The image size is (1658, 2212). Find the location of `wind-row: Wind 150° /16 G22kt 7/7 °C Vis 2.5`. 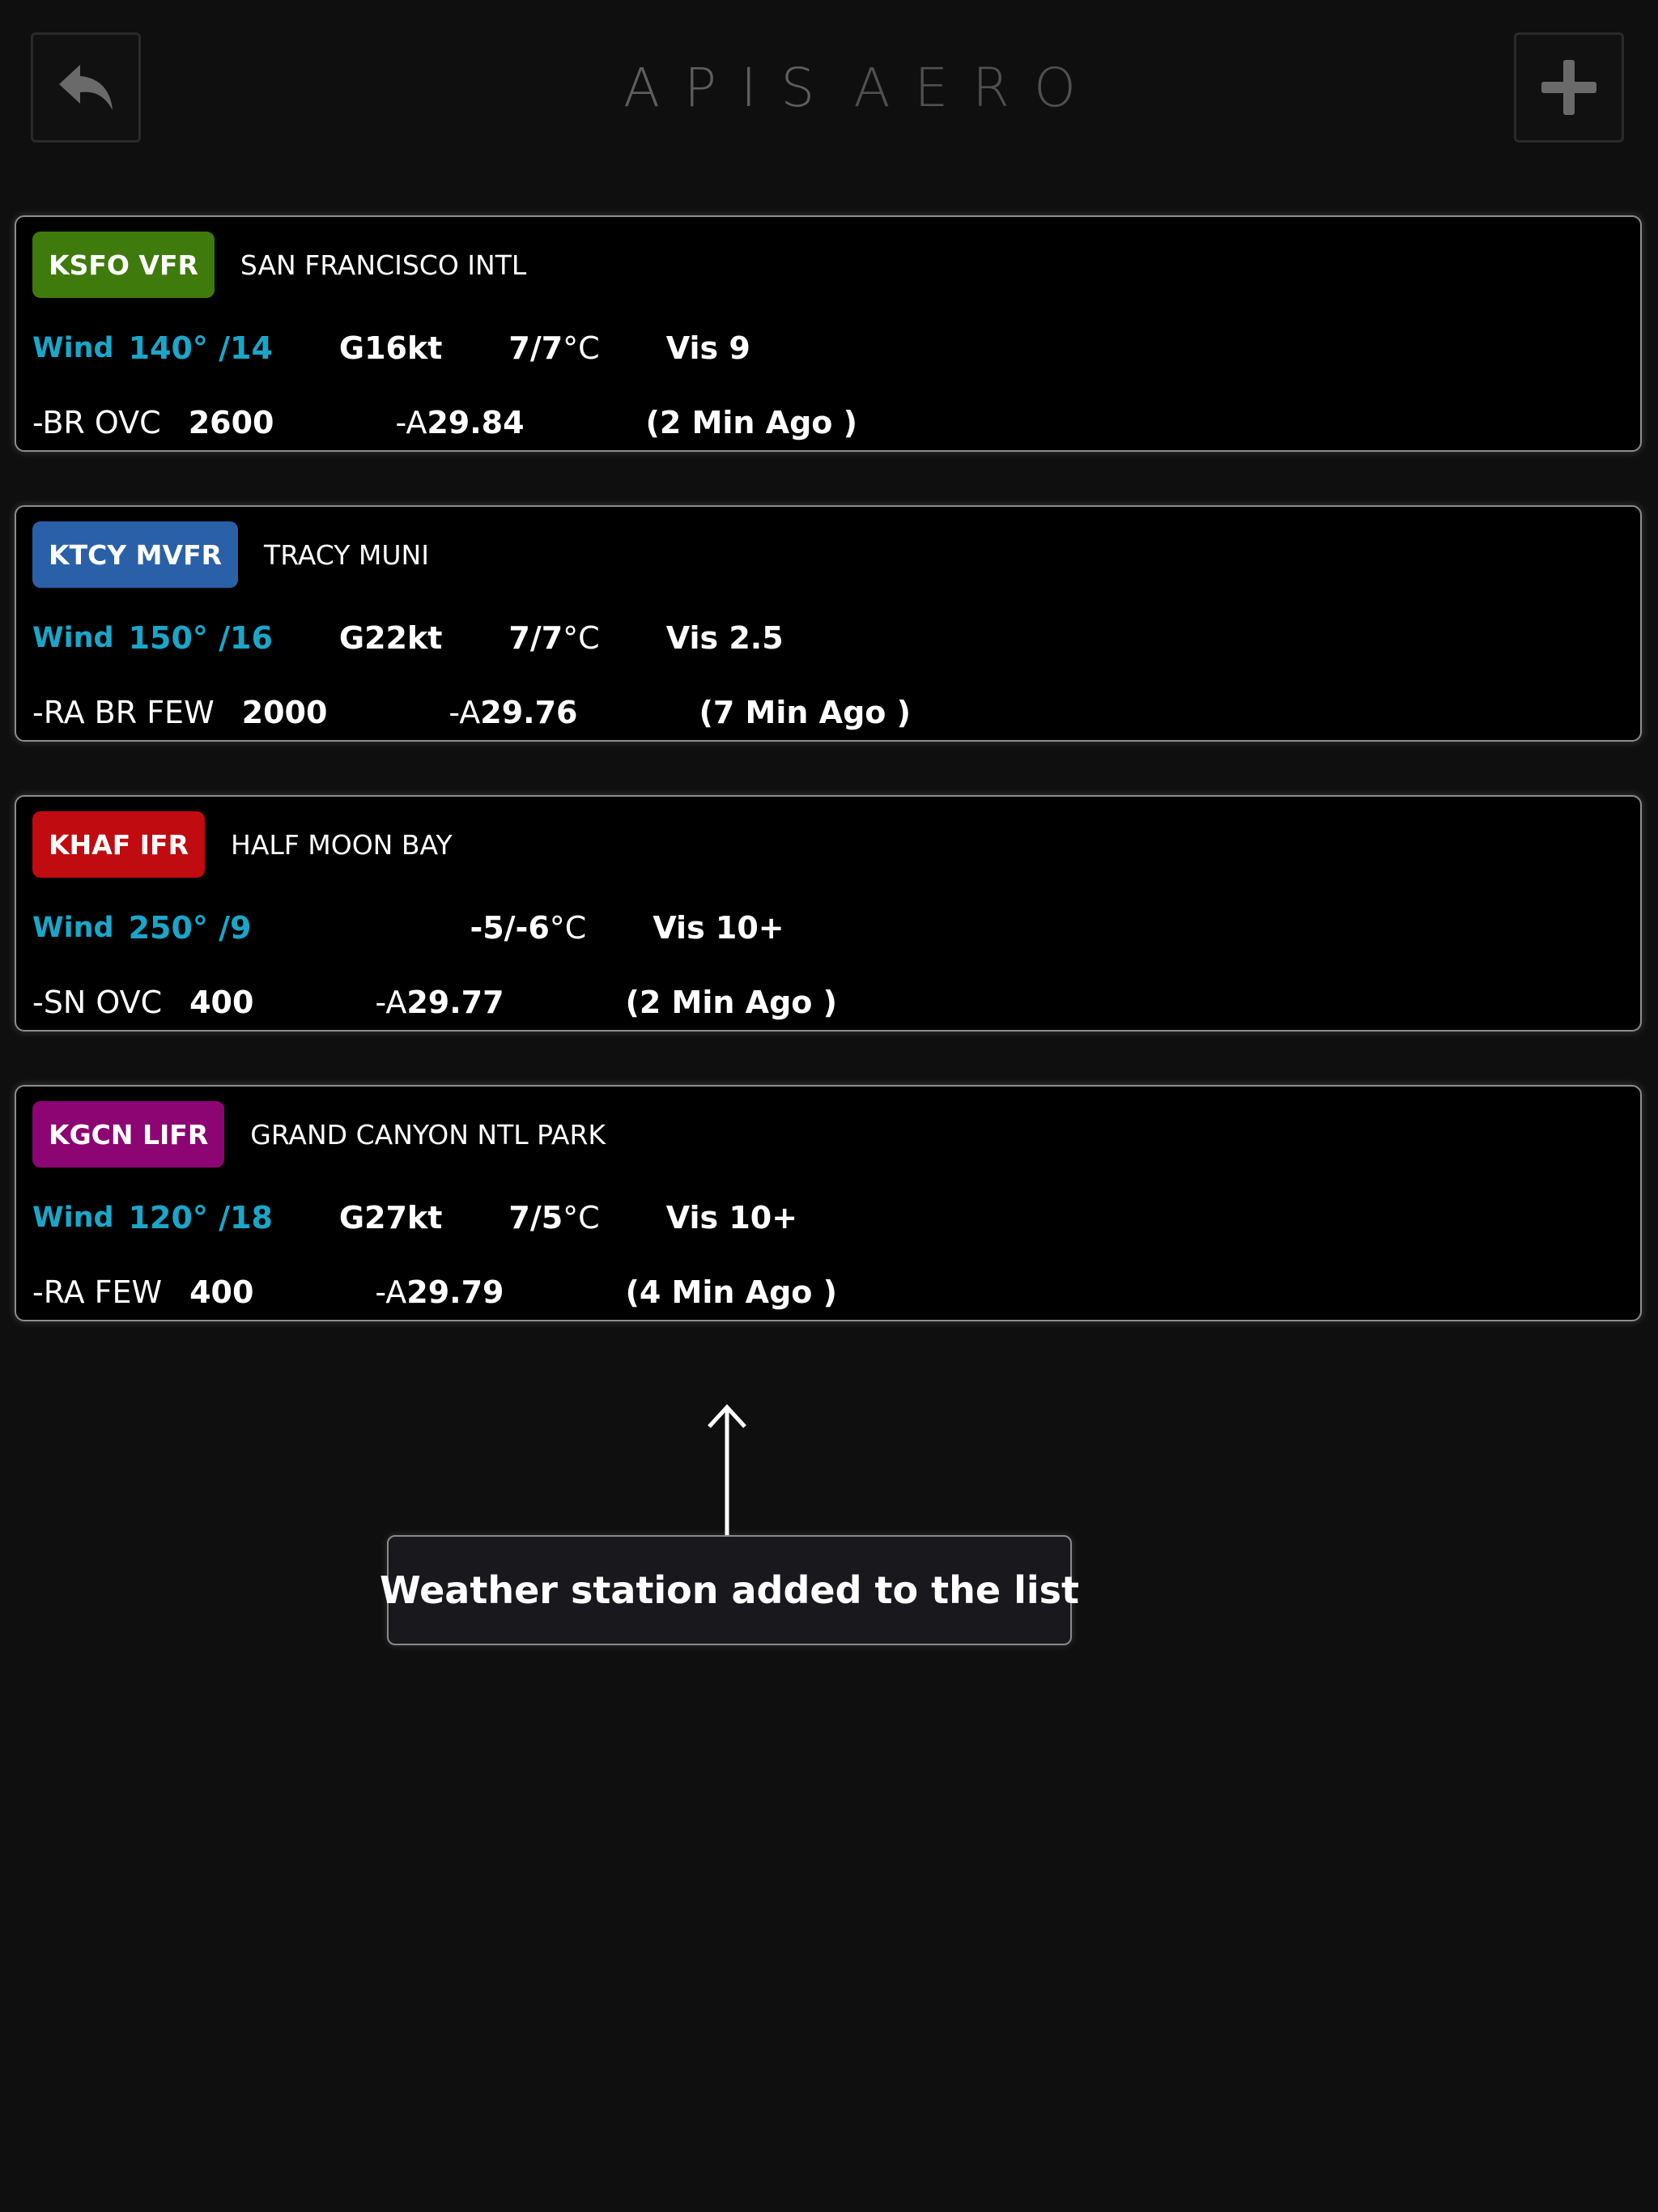

wind-row: Wind 150° /16 G22kt 7/7 °C Vis 2.5 is located at coordinates (408, 638).